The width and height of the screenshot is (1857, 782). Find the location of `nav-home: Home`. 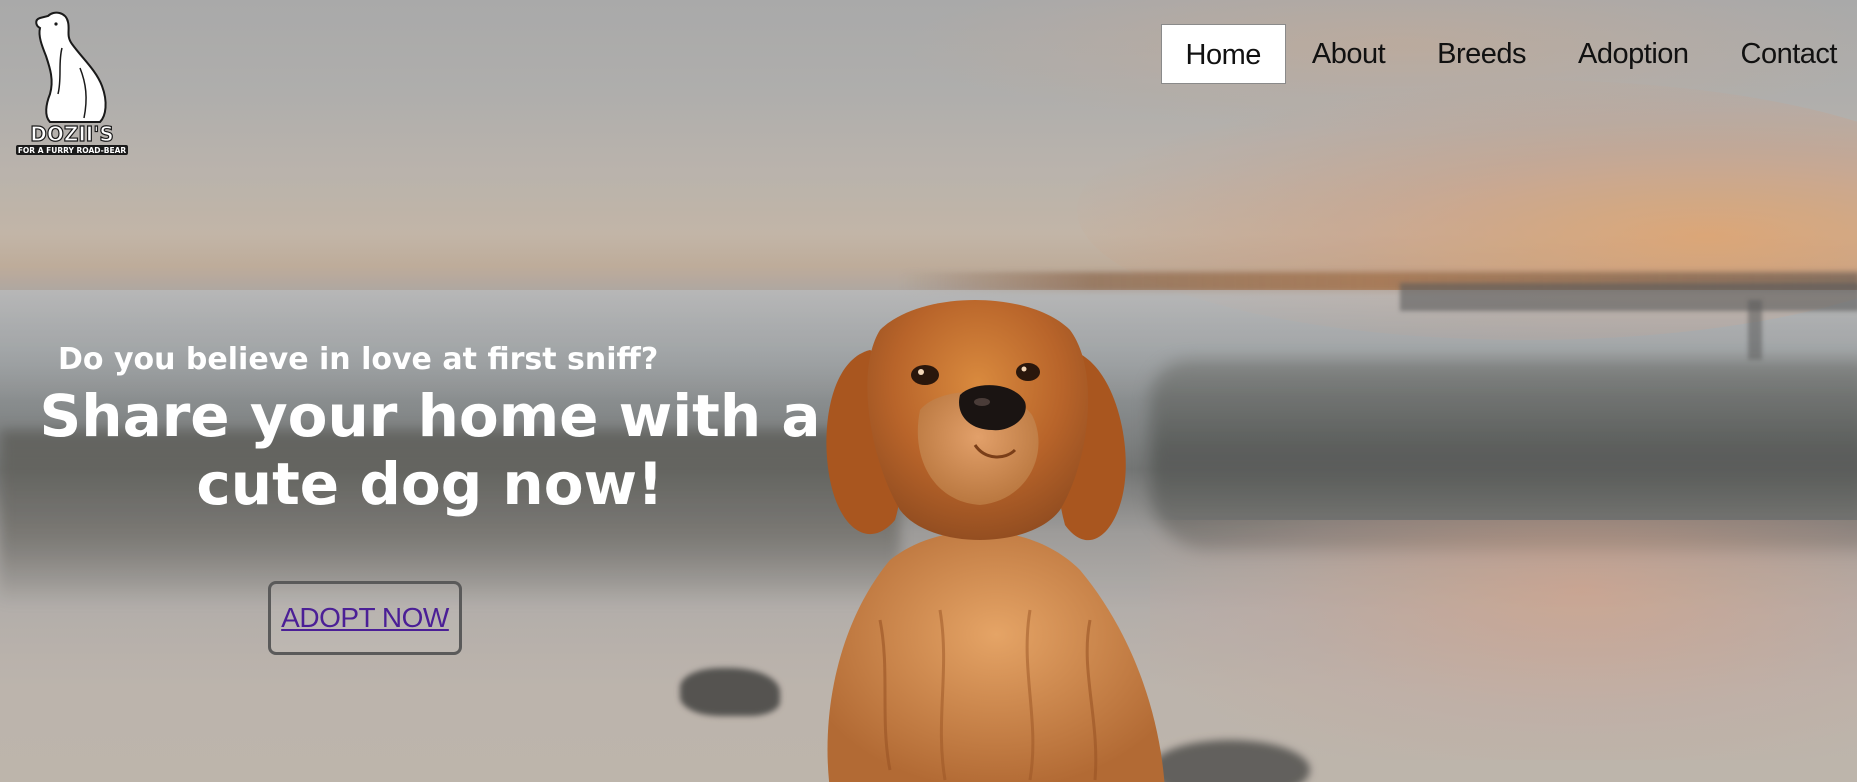

nav-home: Home is located at coordinates (1223, 54).